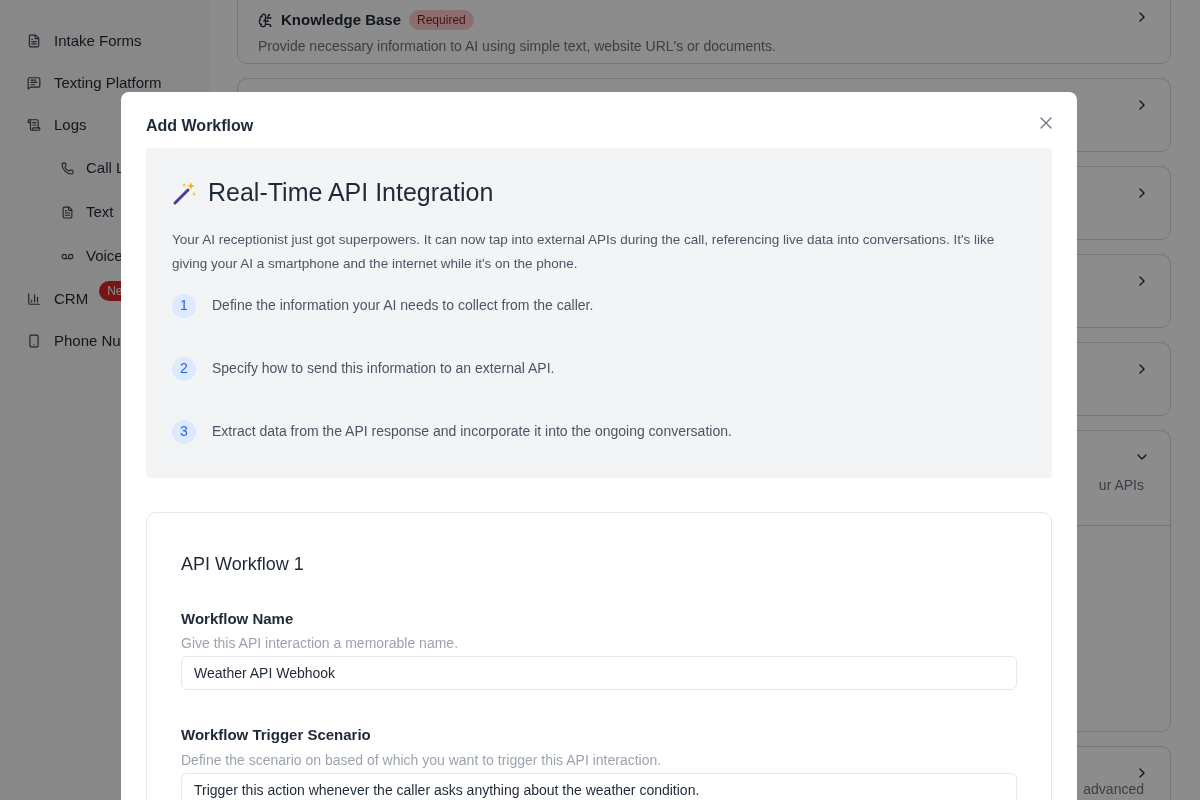 The height and width of the screenshot is (800, 1200). I want to click on field-hint: Give this API interaction a memorable name., so click(320, 643).